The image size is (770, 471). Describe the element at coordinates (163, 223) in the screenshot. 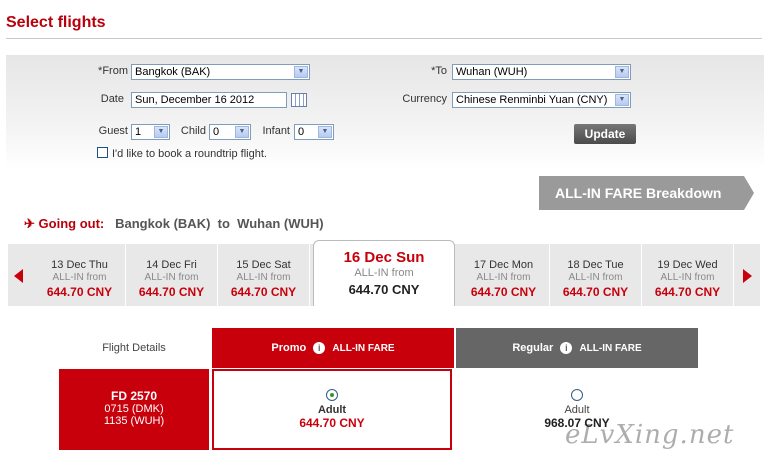

I see `origin-city: Bangkok (BAK)` at that location.